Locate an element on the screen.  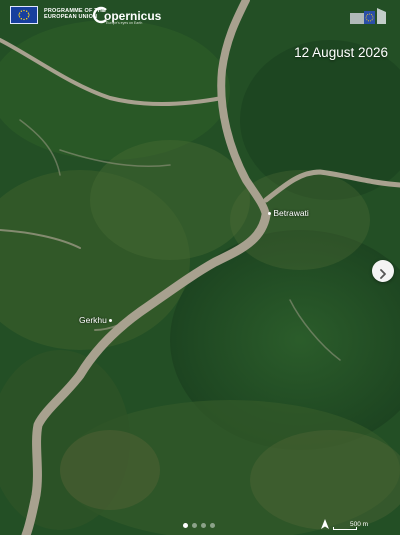
place-name: Betrawati is located at coordinates (291, 213).